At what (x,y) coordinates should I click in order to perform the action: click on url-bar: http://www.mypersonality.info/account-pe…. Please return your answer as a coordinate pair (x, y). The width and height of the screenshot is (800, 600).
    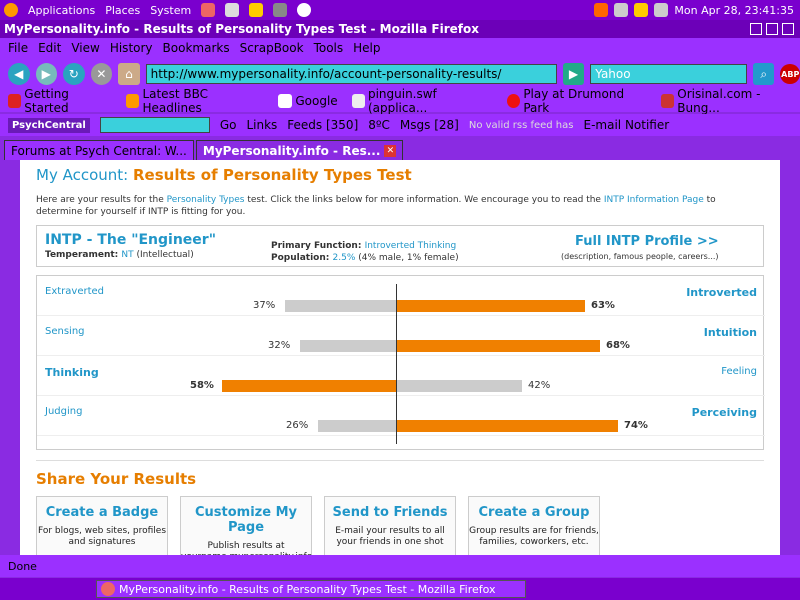
    Looking at the image, I should click on (351, 74).